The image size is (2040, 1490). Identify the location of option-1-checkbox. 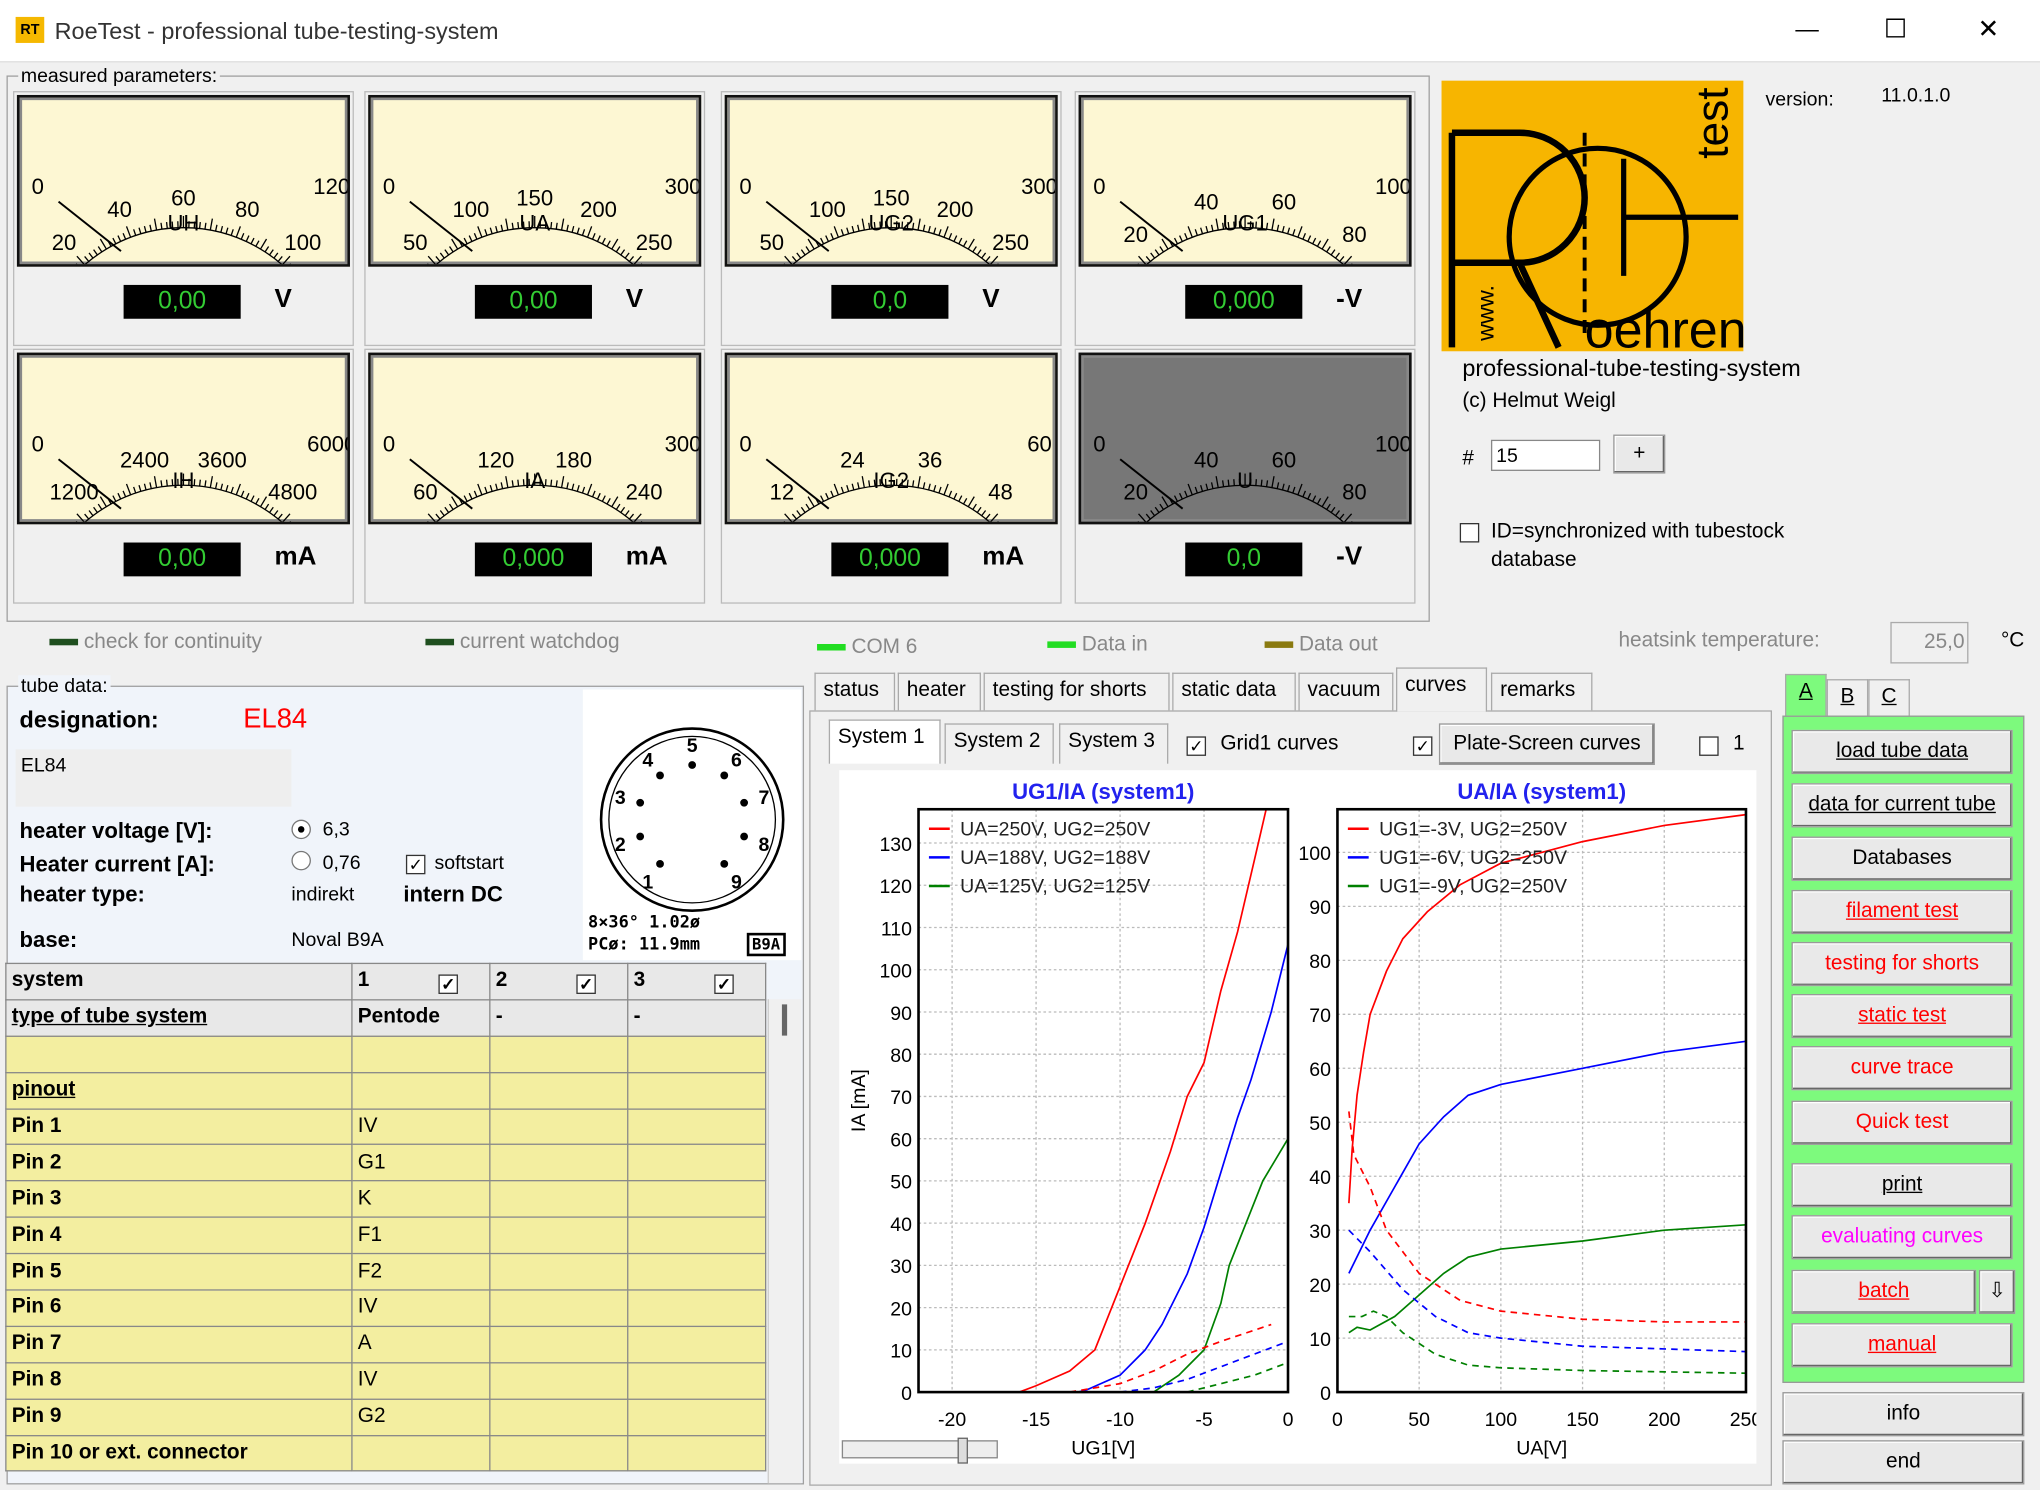
(1709, 745).